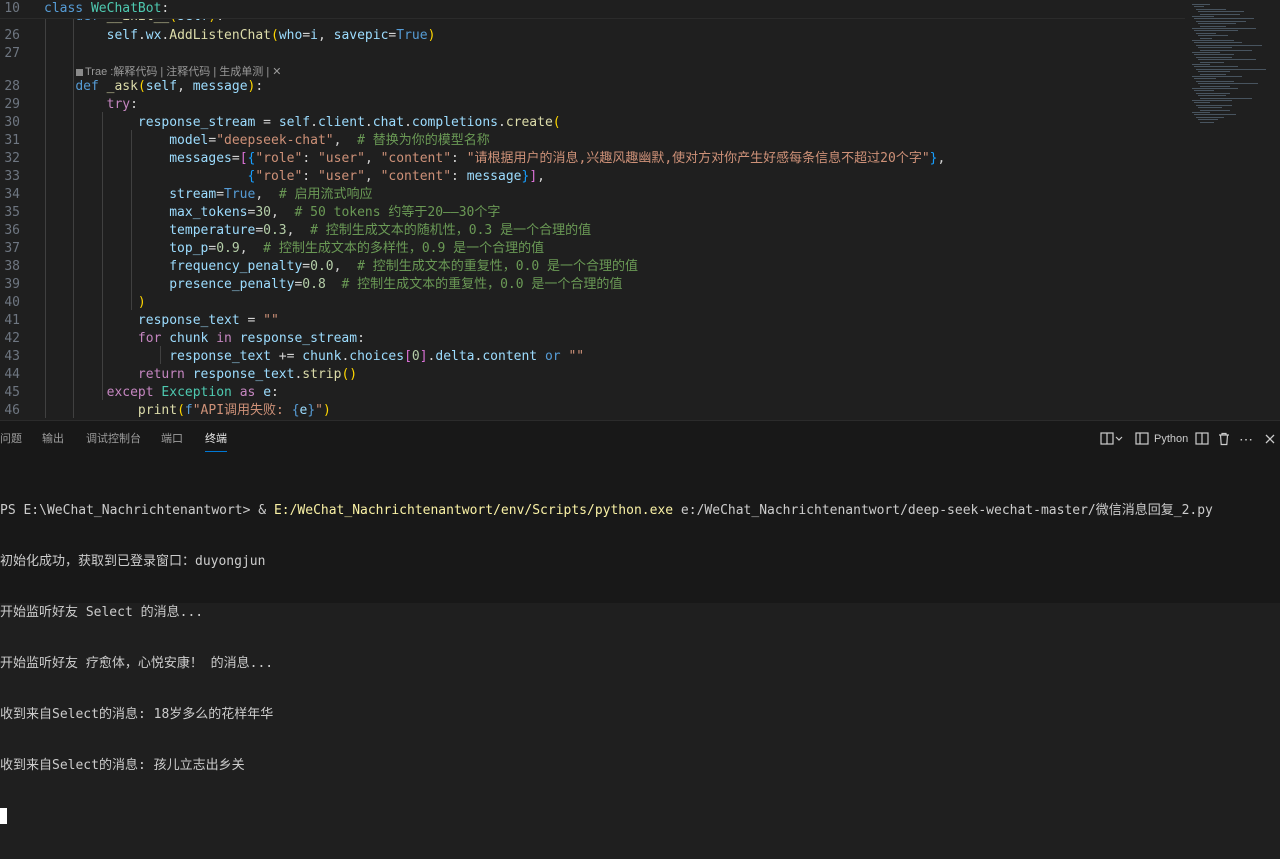 The image size is (1280, 859). What do you see at coordinates (12, 338) in the screenshot?
I see `line-number: 42` at bounding box center [12, 338].